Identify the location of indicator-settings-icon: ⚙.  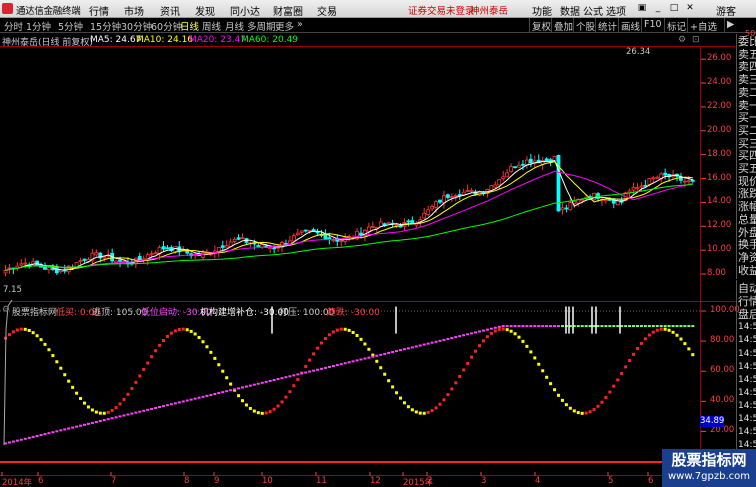
(6, 310).